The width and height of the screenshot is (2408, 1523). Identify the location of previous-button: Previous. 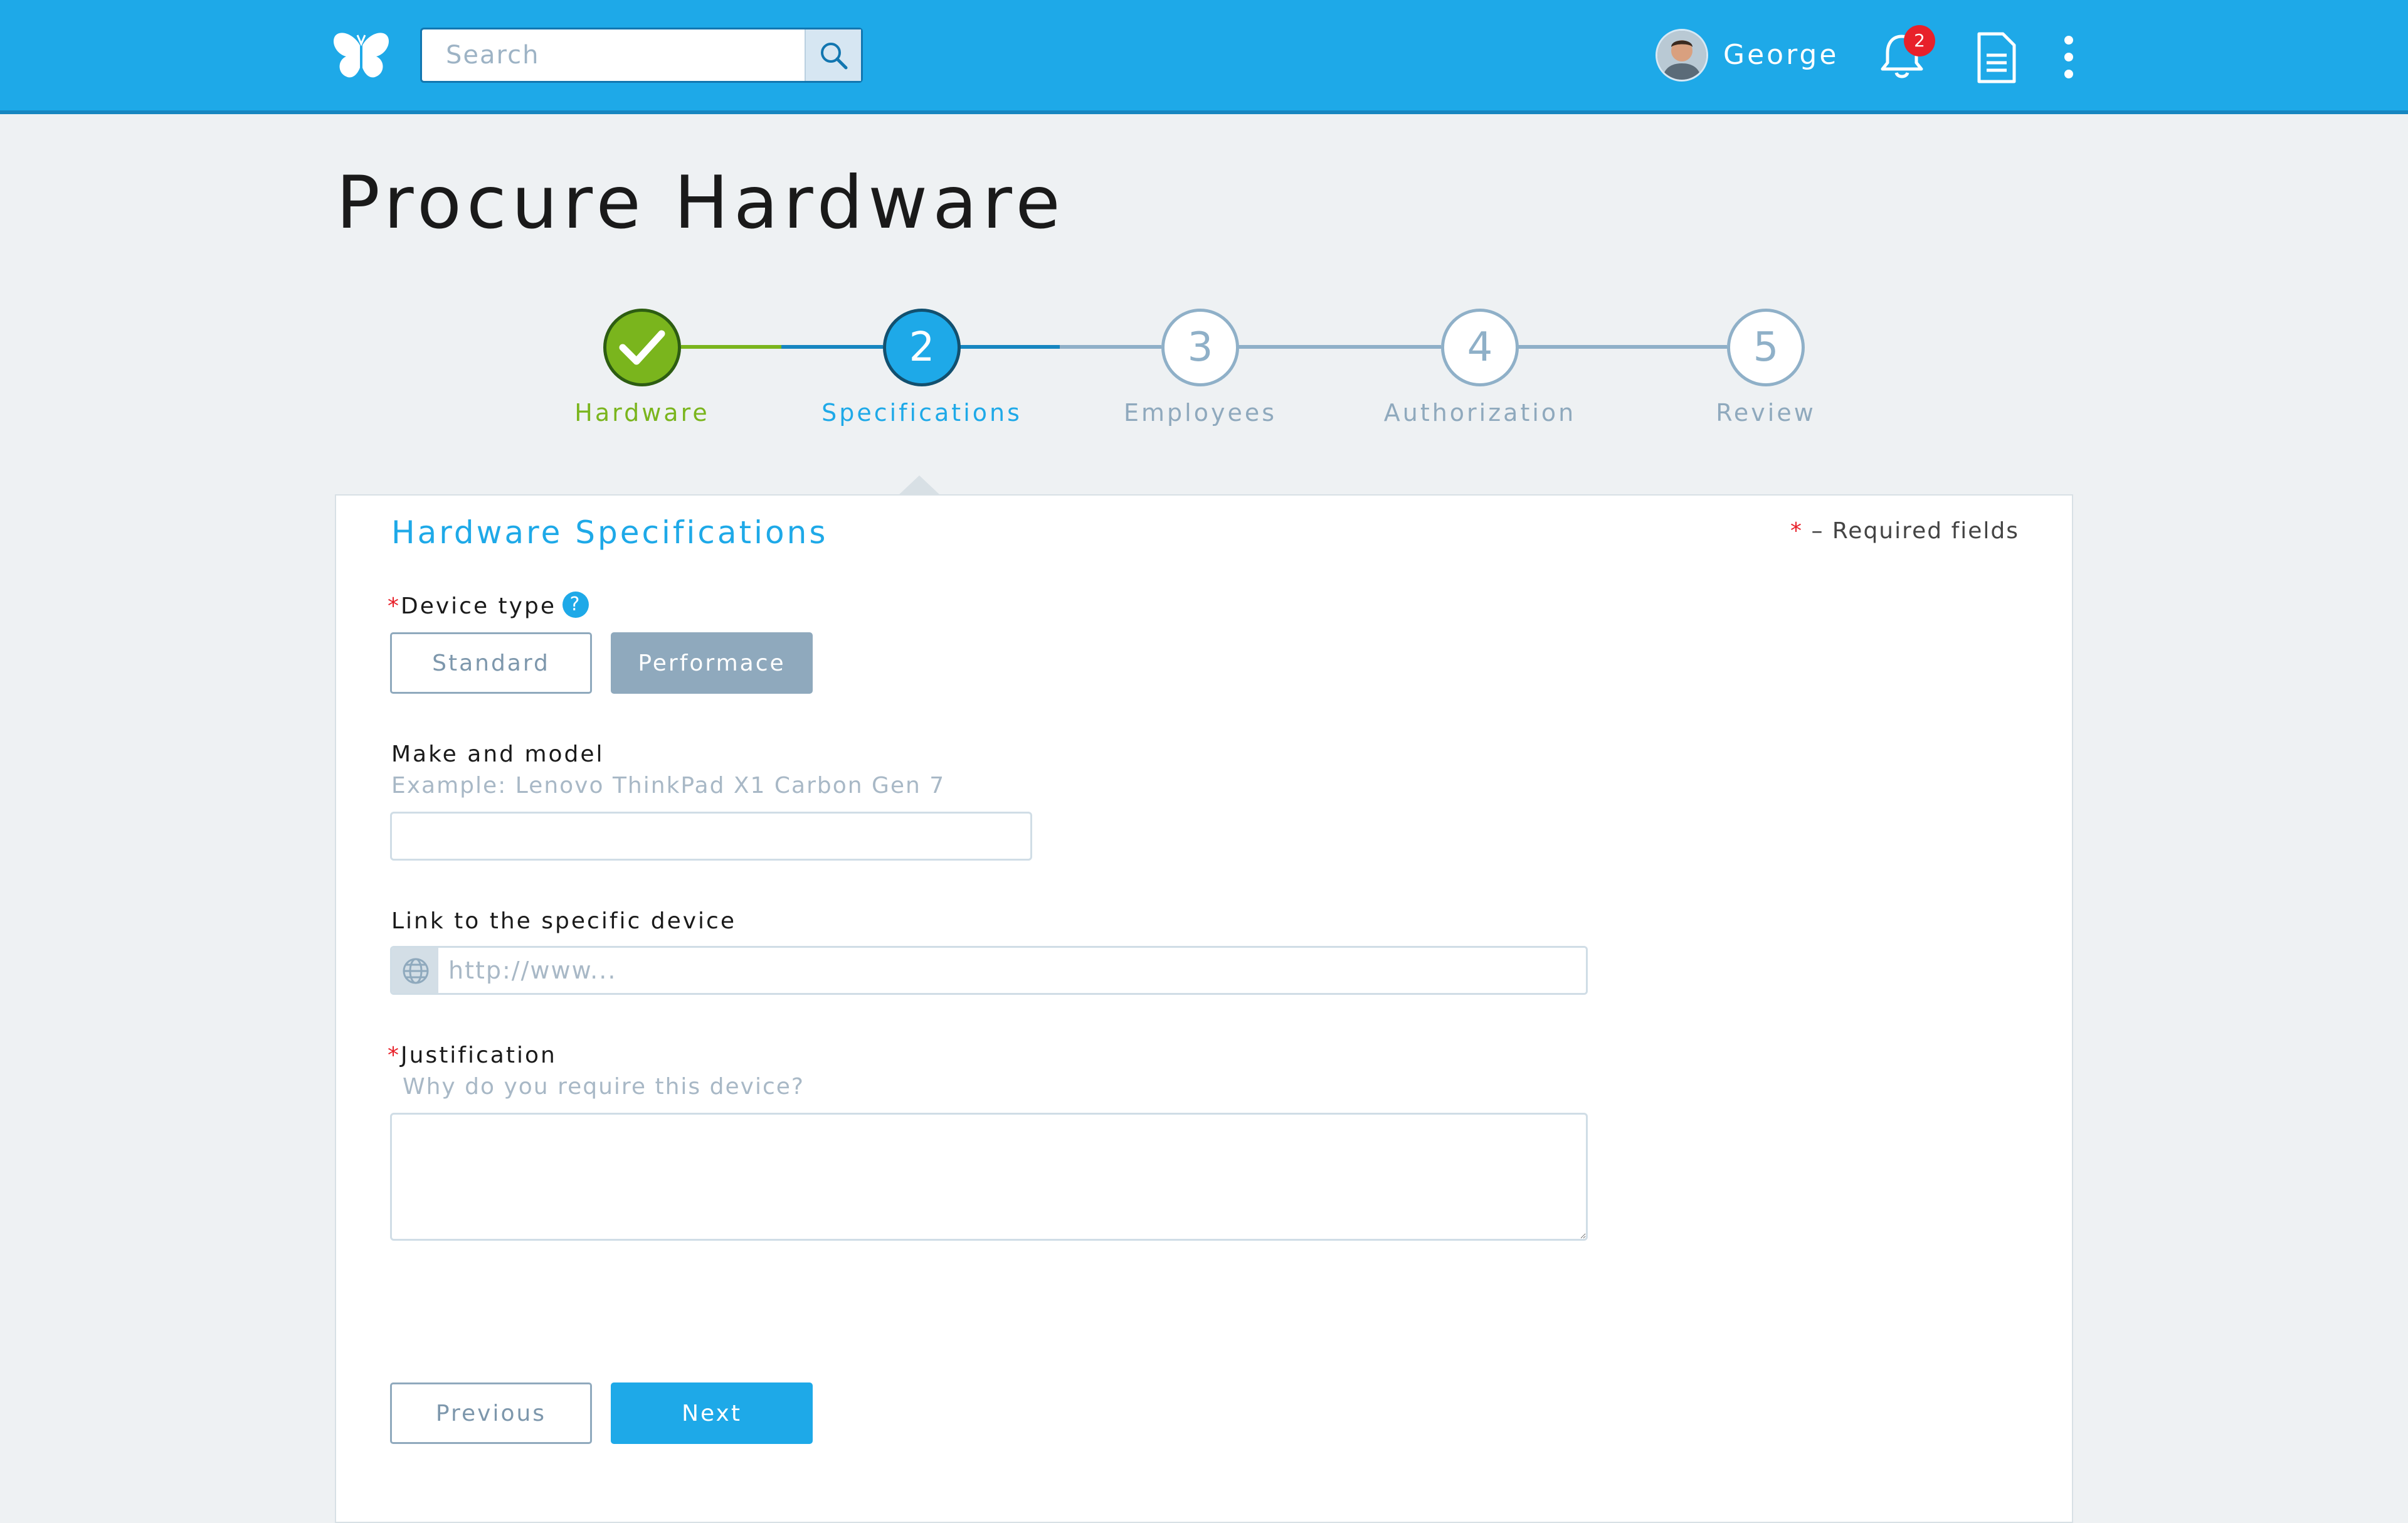
(491, 1413).